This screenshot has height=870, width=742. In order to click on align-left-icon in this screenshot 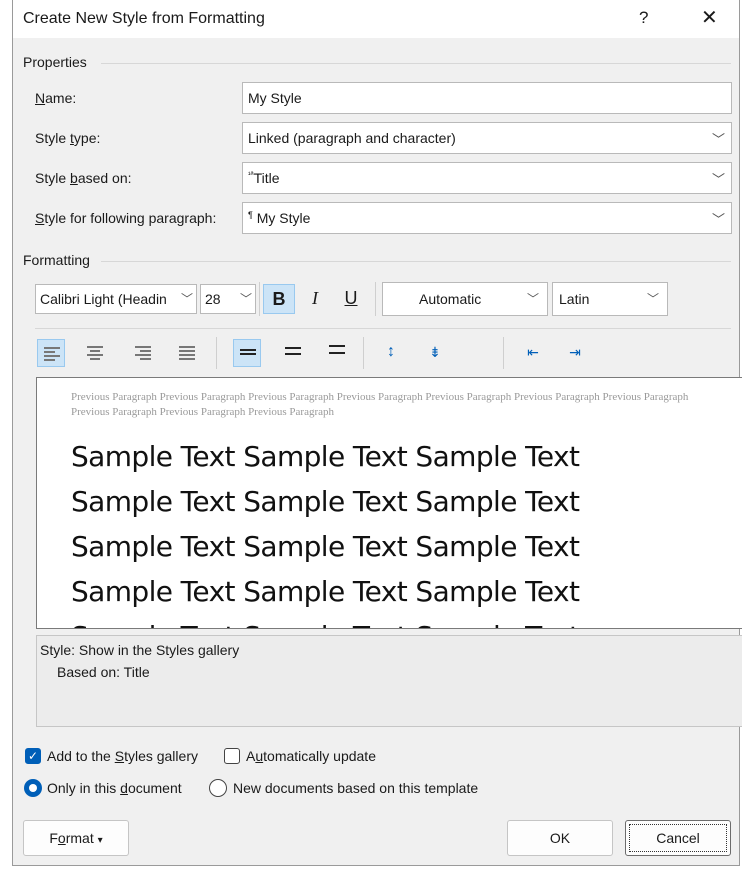, I will do `click(52, 355)`.